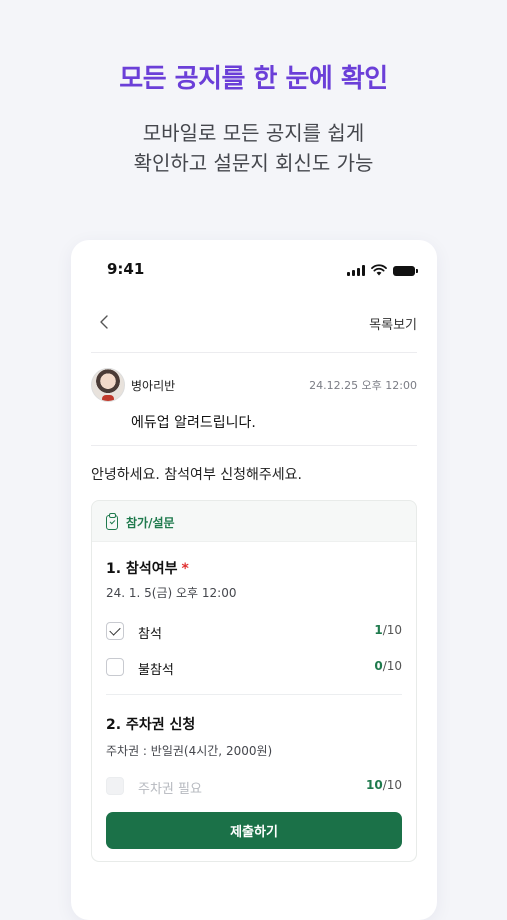  What do you see at coordinates (374, 785) in the screenshot?
I see `option-count-current: 10` at bounding box center [374, 785].